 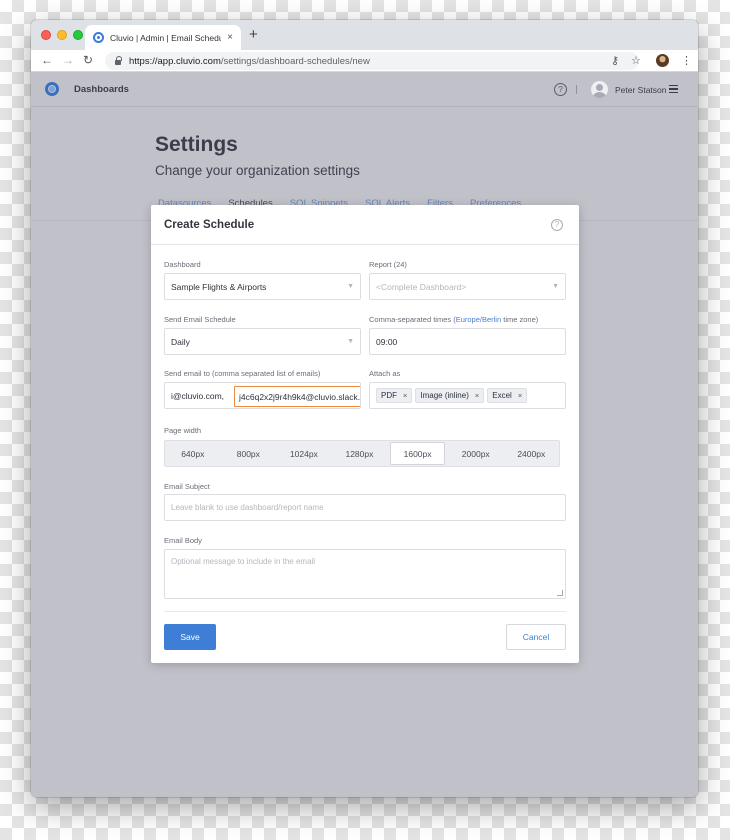 I want to click on dashboard-select: Sample Flights & Airports ▼, so click(x=262, y=286).